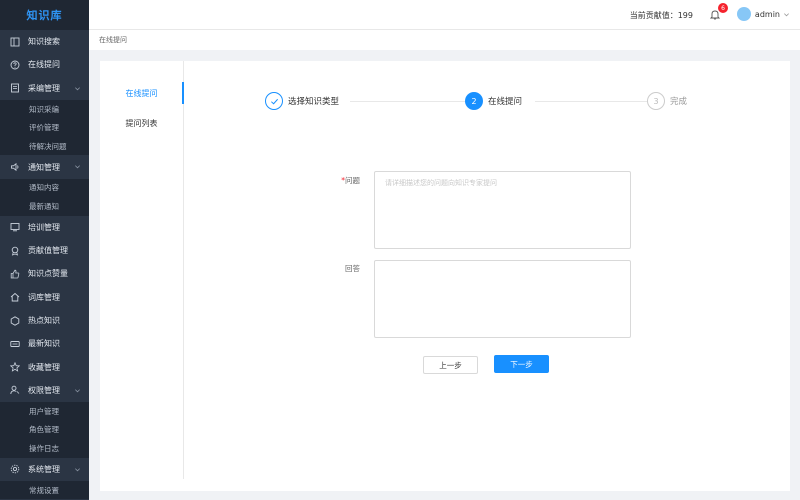 This screenshot has width=800, height=500. What do you see at coordinates (15, 88) in the screenshot?
I see `edit-doc-icon` at bounding box center [15, 88].